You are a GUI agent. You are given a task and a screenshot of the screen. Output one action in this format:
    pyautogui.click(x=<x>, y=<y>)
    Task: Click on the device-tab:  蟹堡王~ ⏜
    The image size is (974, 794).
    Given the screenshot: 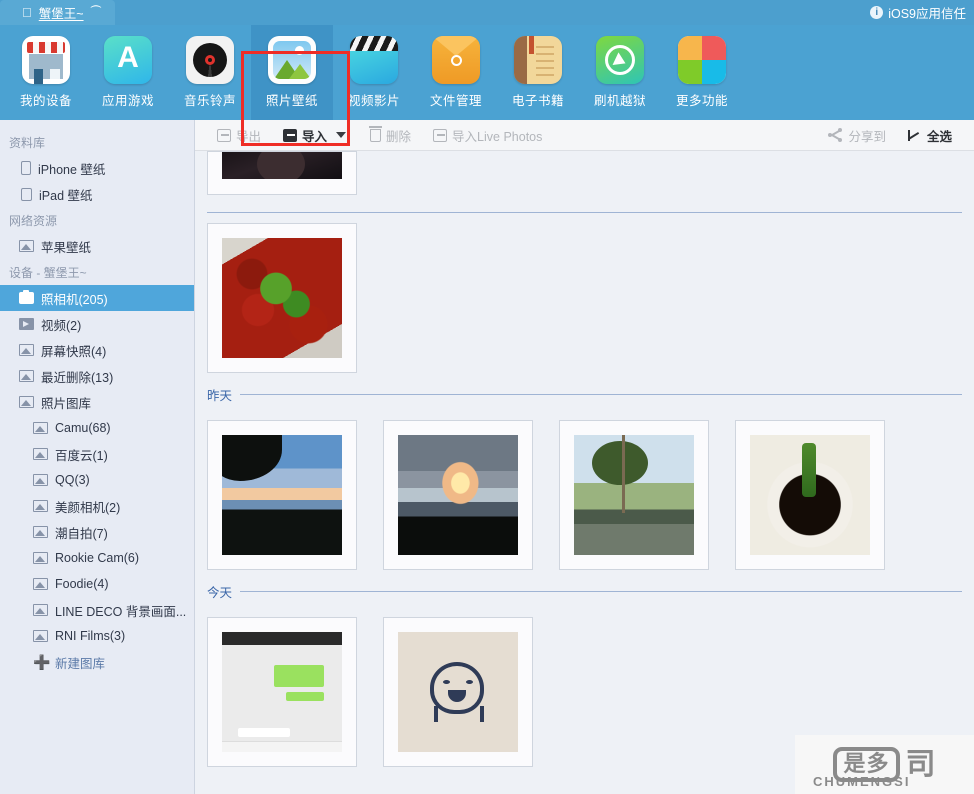 What is the action you would take?
    pyautogui.click(x=58, y=12)
    